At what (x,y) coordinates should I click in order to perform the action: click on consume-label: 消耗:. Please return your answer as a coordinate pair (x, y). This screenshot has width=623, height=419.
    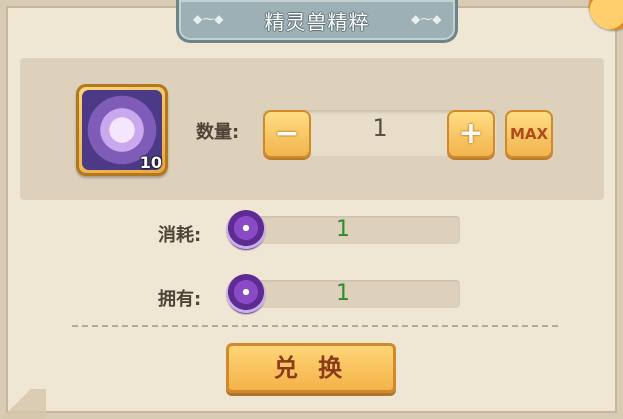
    Looking at the image, I should click on (180, 235).